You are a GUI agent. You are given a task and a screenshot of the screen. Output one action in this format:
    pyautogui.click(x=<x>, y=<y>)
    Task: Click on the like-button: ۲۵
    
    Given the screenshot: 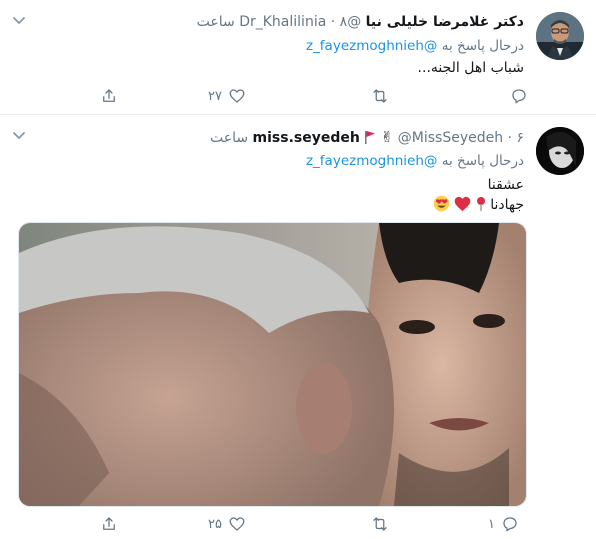 What is the action you would take?
    pyautogui.click(x=227, y=524)
    